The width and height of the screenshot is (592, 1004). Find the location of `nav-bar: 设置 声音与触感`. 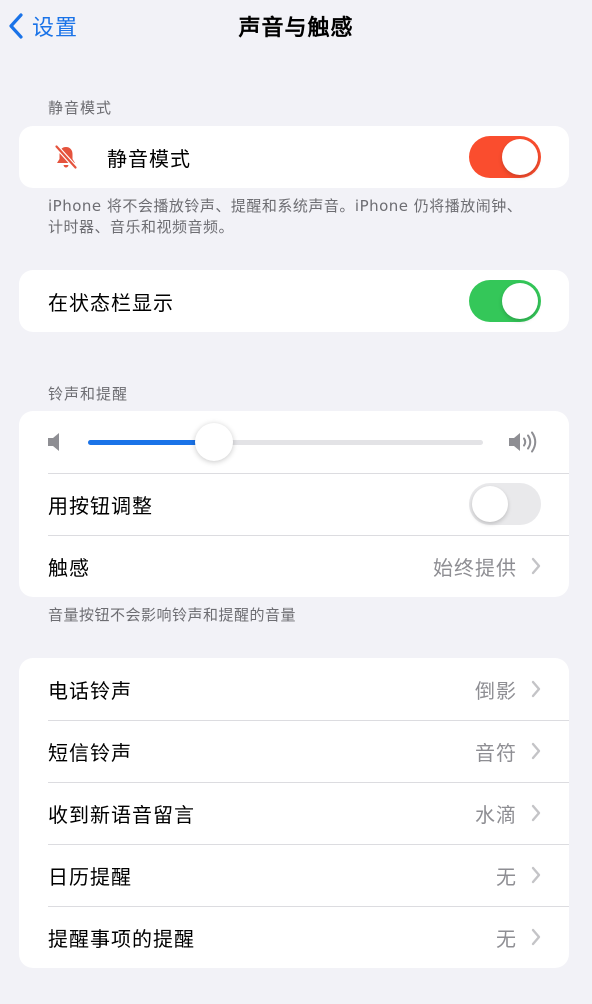

nav-bar: 设置 声音与触感 is located at coordinates (296, 26).